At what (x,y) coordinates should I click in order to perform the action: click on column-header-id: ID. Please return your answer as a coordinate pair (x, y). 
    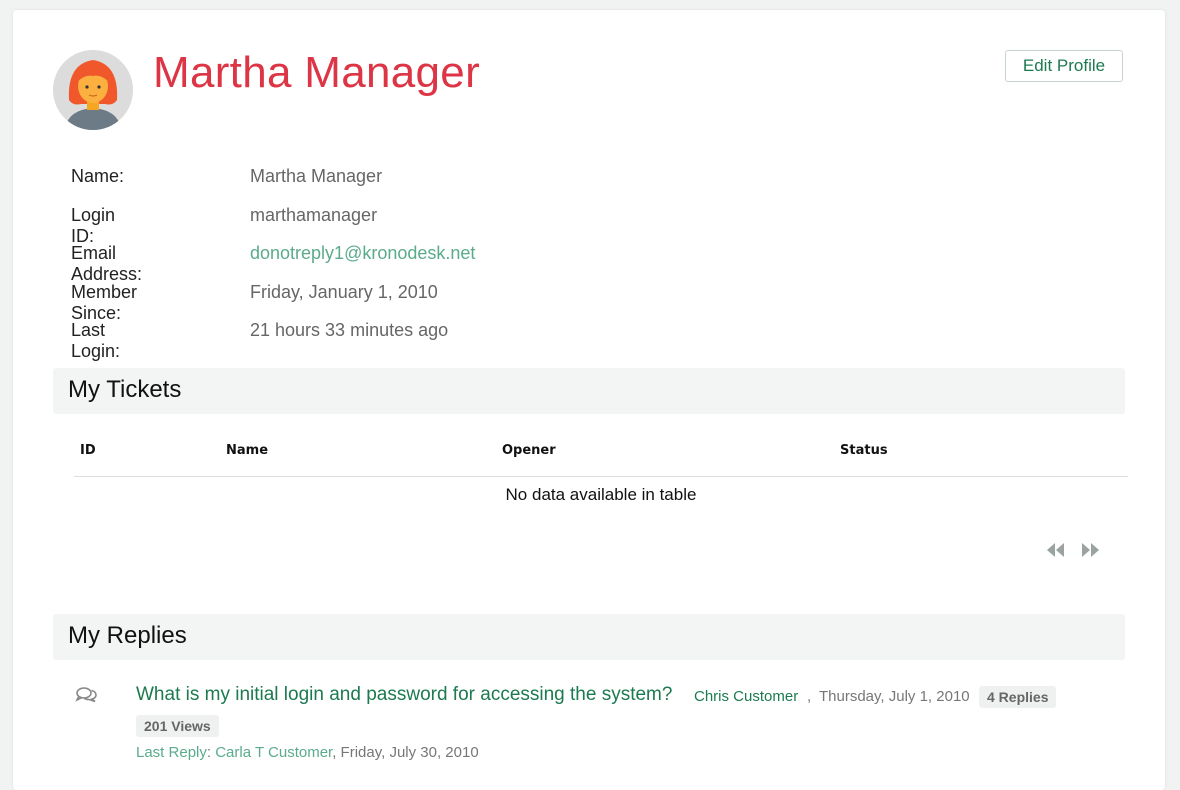
    Looking at the image, I should click on (88, 450).